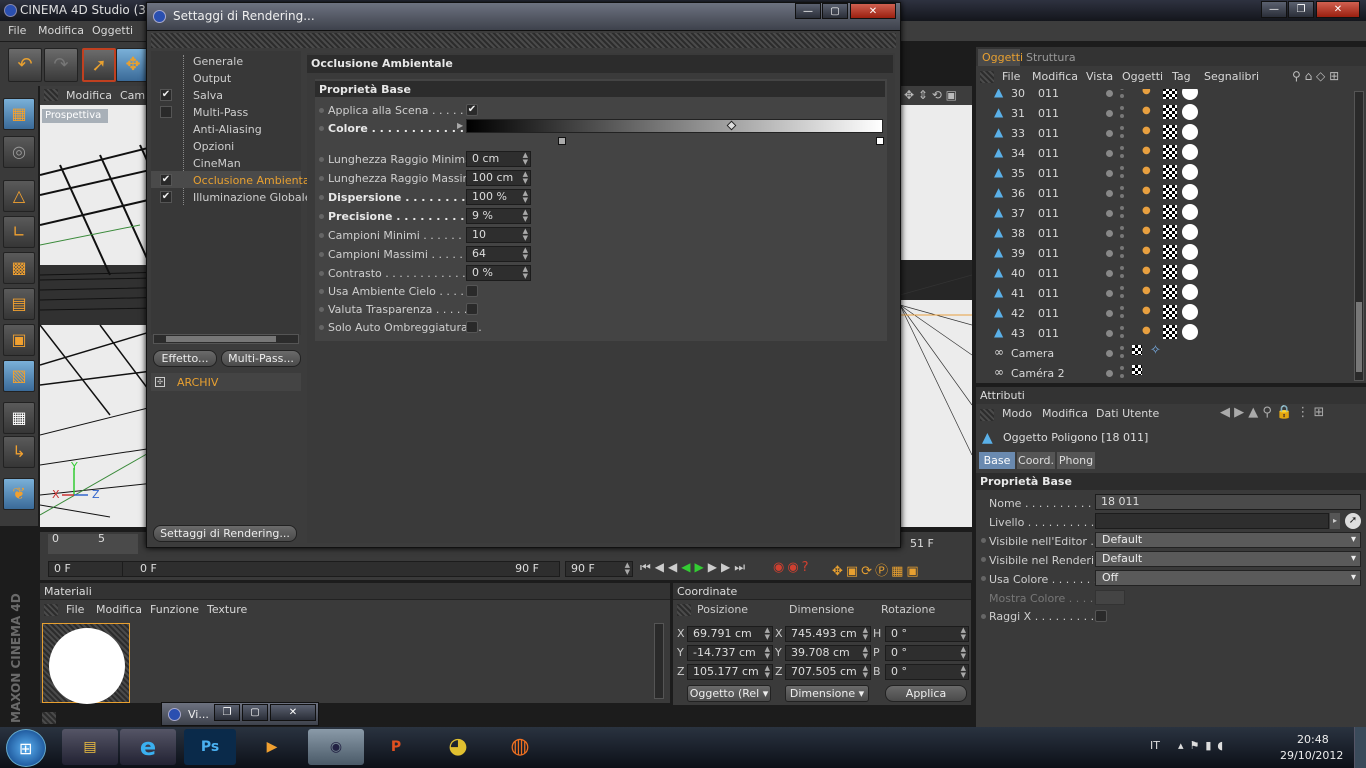 This screenshot has height=768, width=1366. What do you see at coordinates (166, 95) in the screenshot?
I see `nav-salva-checkbox: ✔` at bounding box center [166, 95].